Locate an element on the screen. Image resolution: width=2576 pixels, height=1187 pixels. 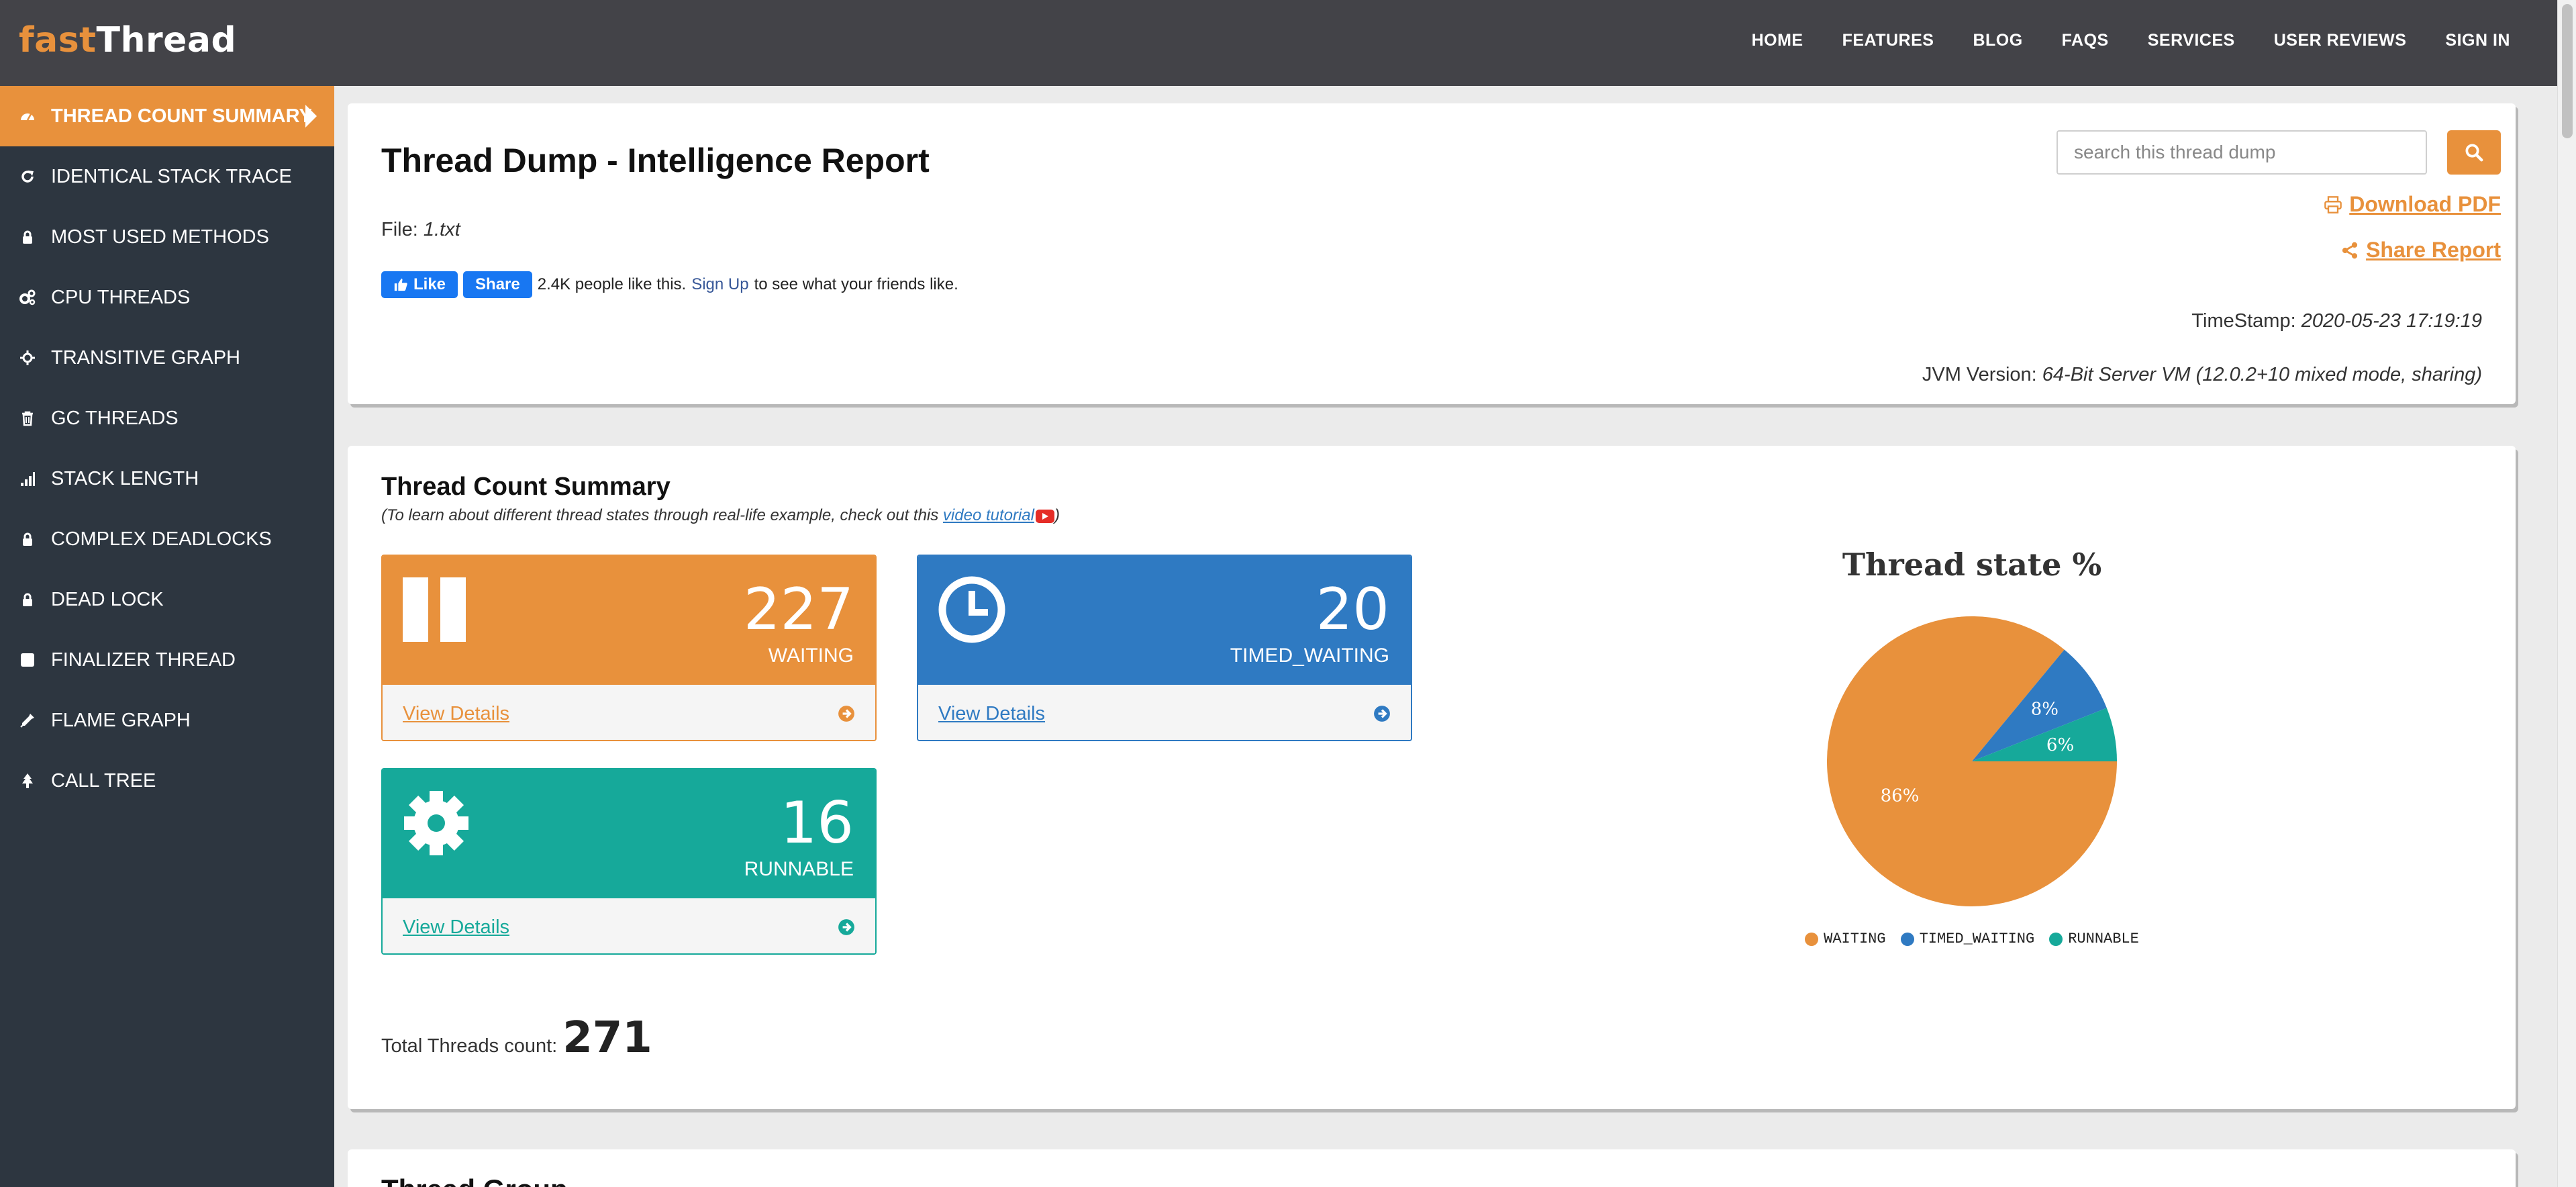
facebook-share-button: Share is located at coordinates (497, 284).